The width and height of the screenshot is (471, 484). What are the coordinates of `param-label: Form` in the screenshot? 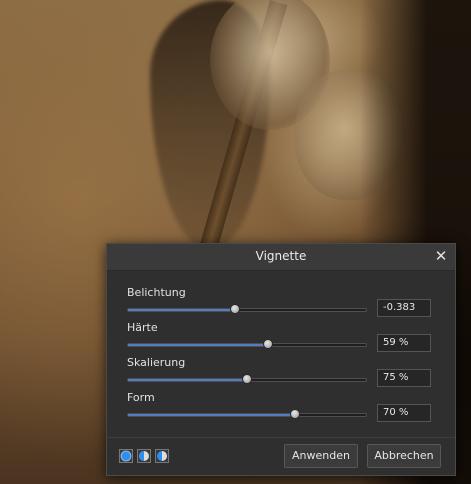 It's located at (141, 397).